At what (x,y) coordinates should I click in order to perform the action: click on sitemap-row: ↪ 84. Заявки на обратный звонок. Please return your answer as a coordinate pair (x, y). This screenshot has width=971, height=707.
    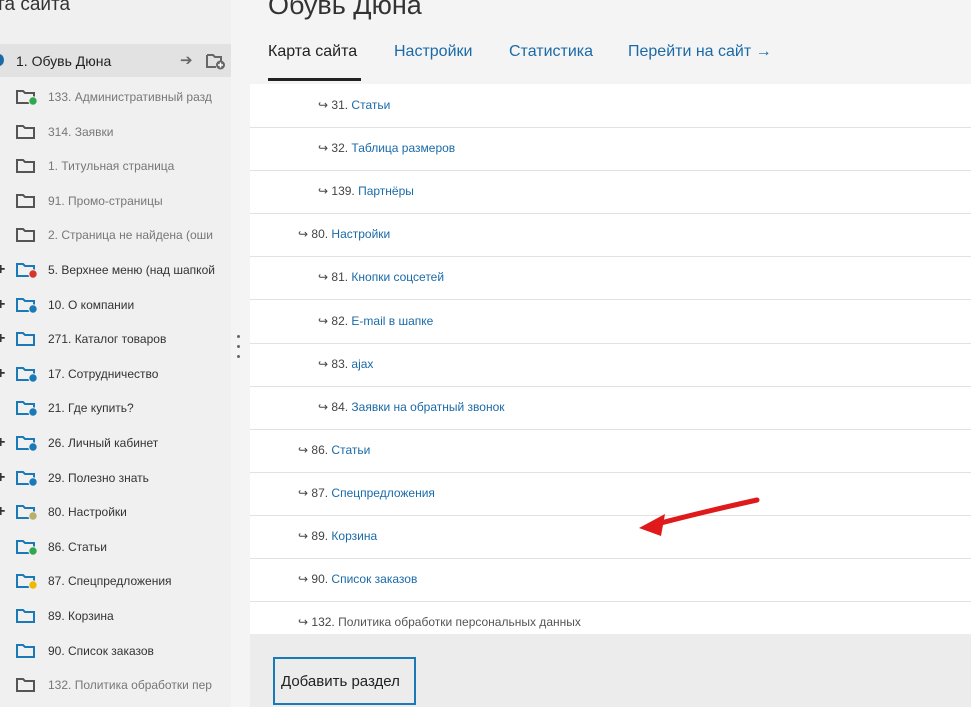
    Looking at the image, I should click on (610, 408).